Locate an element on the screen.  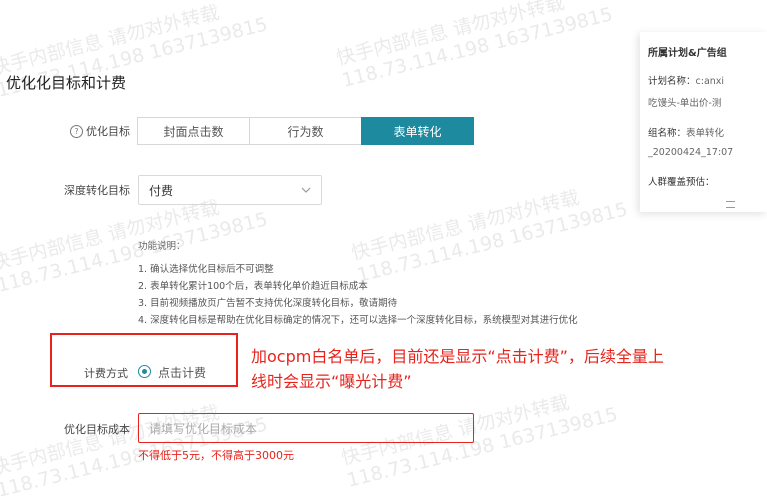
group-row: 组名称：表单转化 is located at coordinates (703, 132).